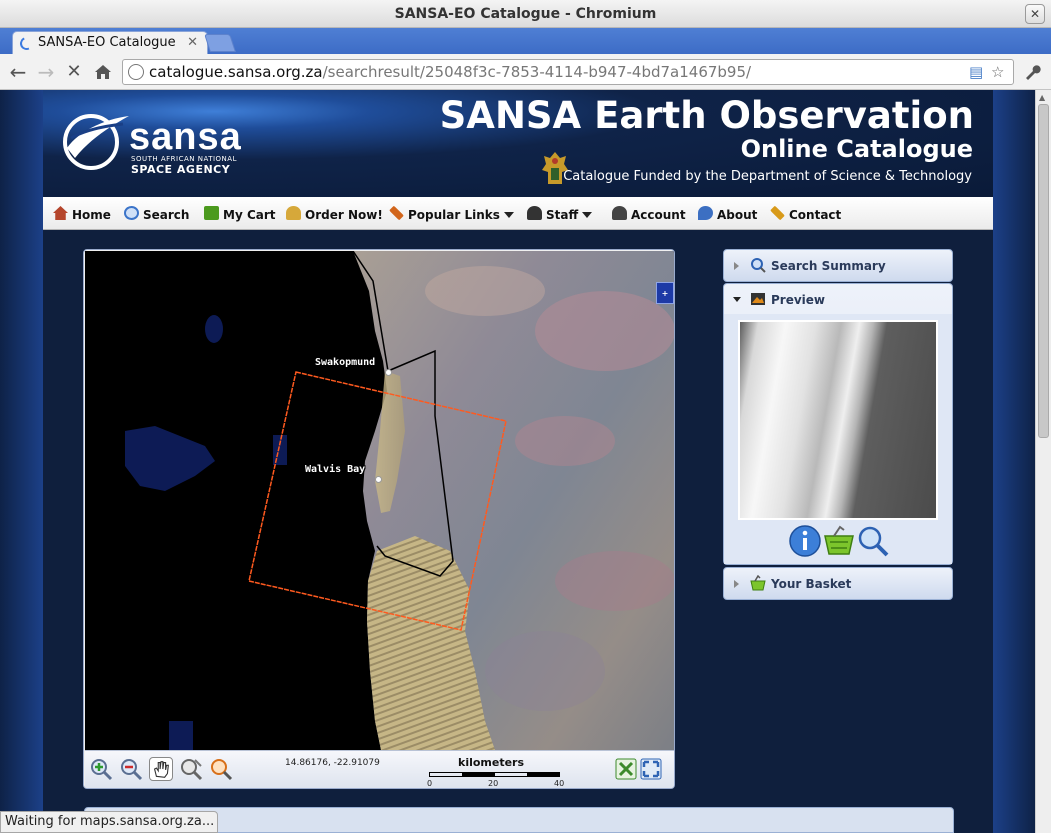 The image size is (1051, 833). I want to click on home-button, so click(103, 72).